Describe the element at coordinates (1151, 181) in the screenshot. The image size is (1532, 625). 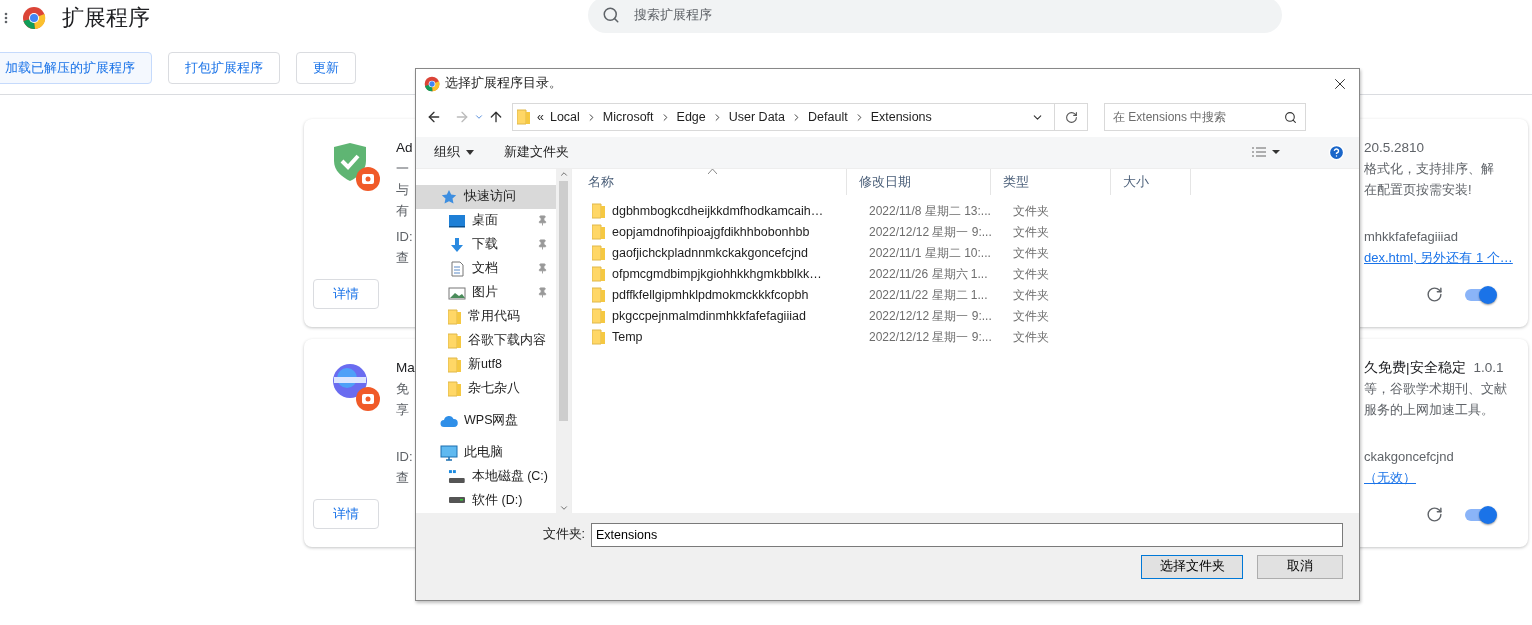
I see `column-header: 大小` at that location.